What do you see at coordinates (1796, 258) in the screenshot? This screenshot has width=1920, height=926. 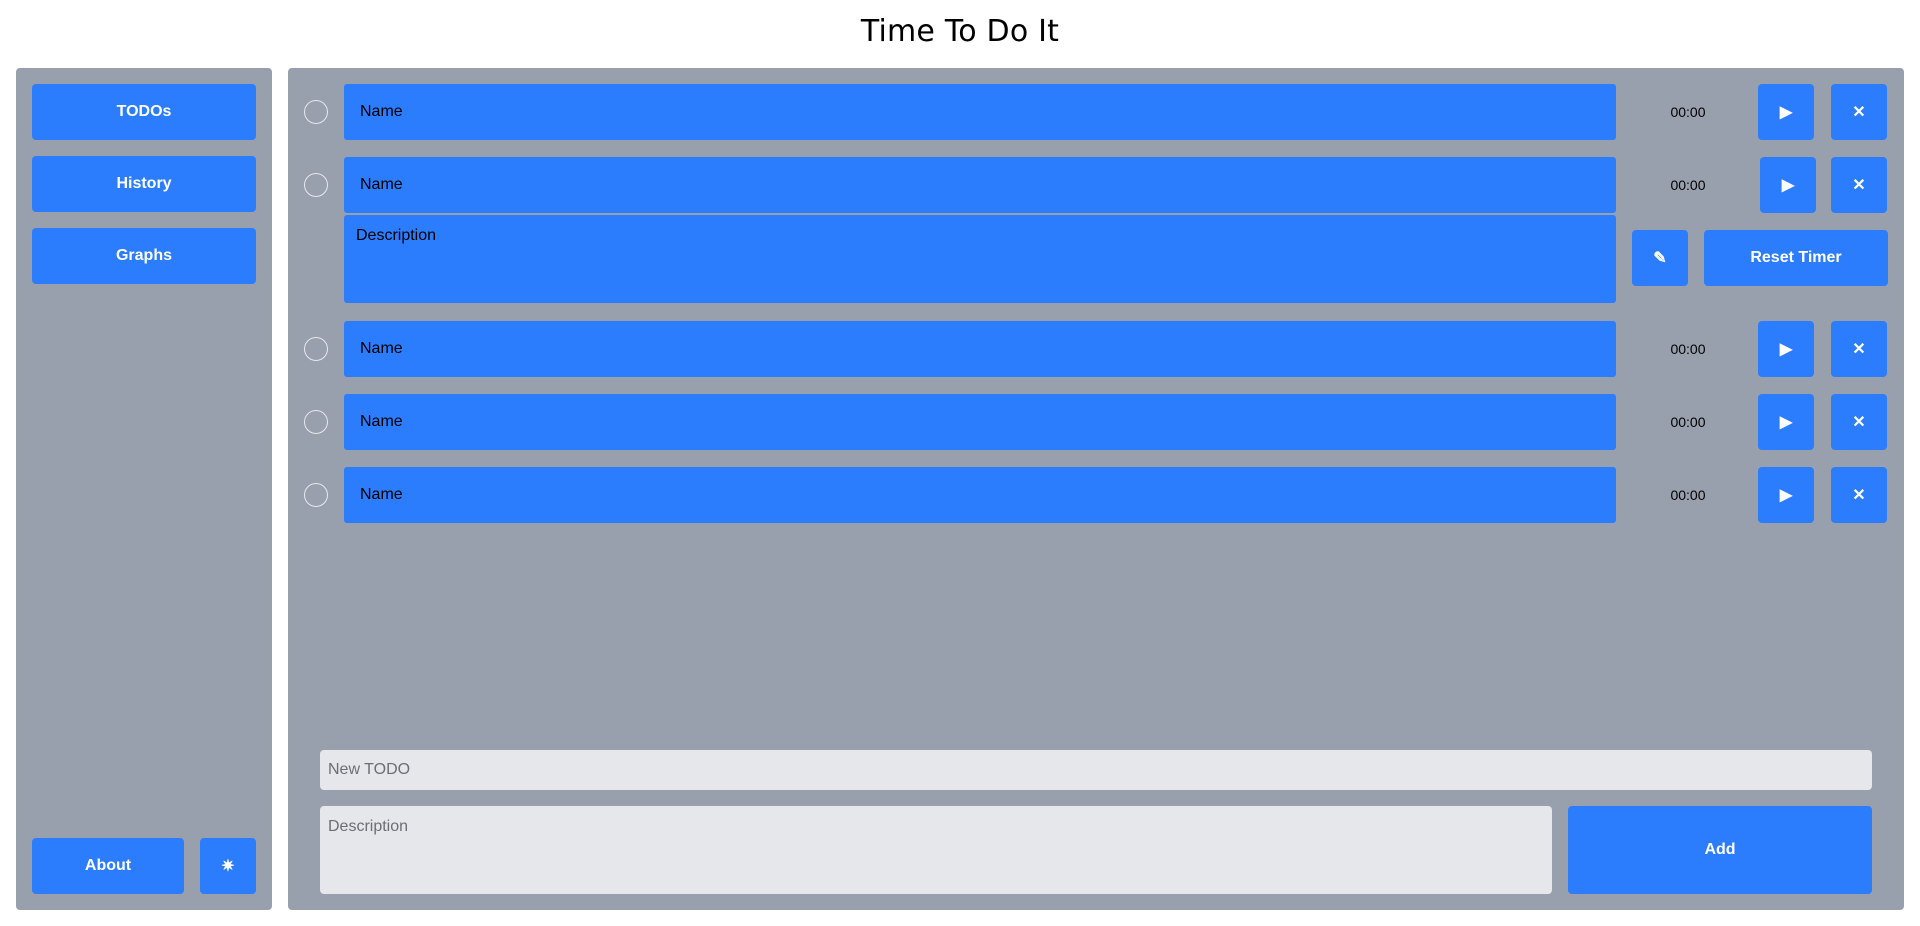 I see `reset-timer-button: Reset Timer` at bounding box center [1796, 258].